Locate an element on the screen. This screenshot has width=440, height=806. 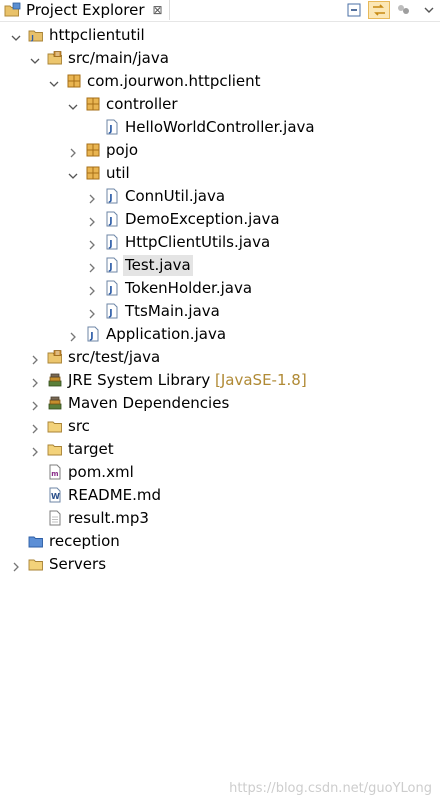
tree-item-label: Application.java is located at coordinates (166, 334).